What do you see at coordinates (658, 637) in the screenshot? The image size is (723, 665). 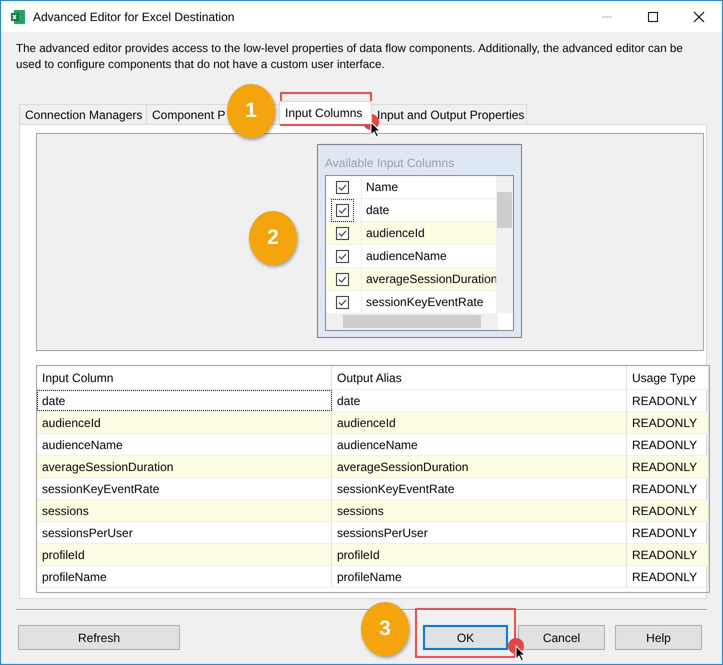 I see `dialog-button: Help` at bounding box center [658, 637].